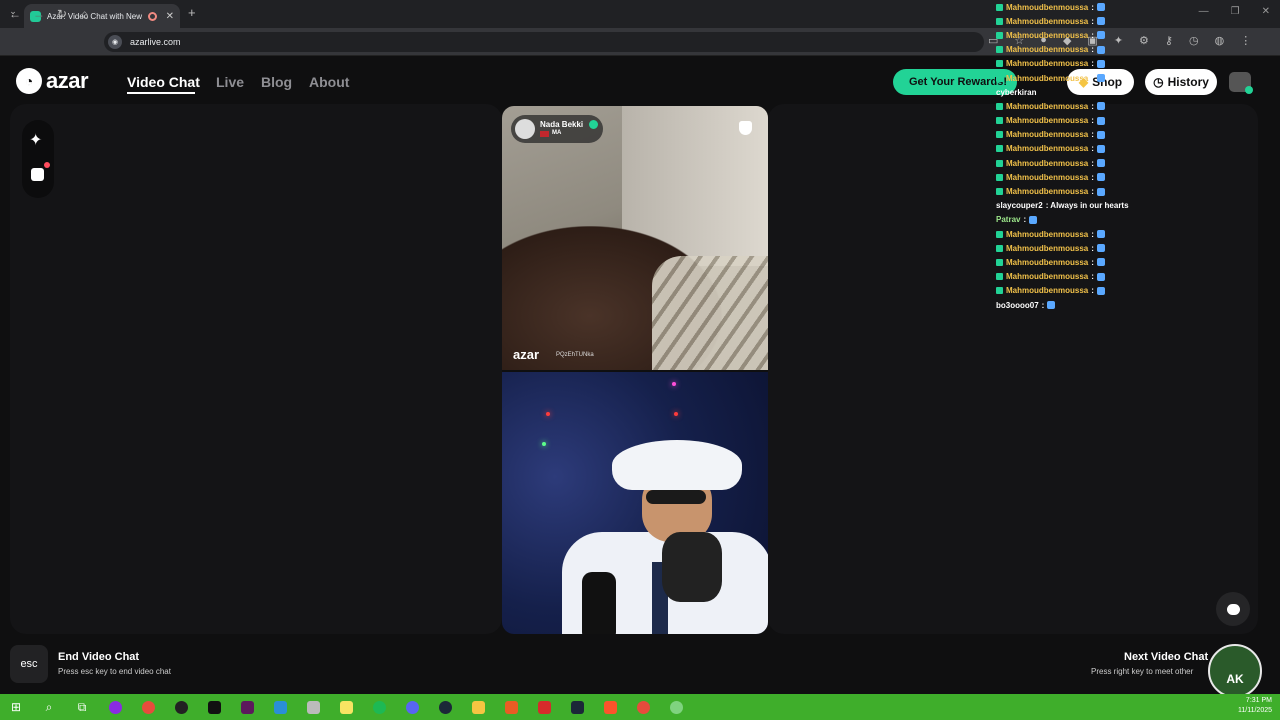 The image size is (1280, 720). What do you see at coordinates (115, 42) in the screenshot?
I see `site-info-icon: ◉` at bounding box center [115, 42].